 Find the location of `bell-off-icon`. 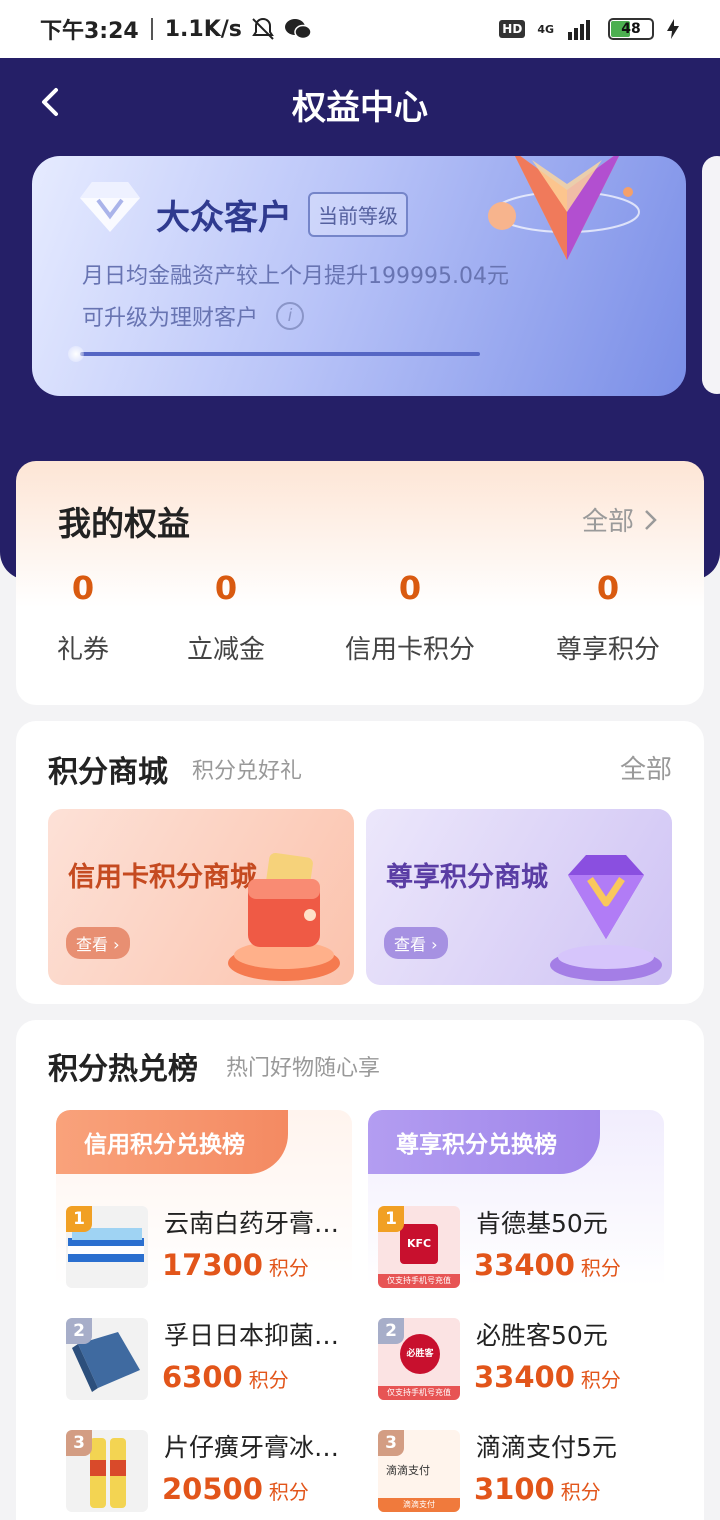

bell-off-icon is located at coordinates (263, 28).